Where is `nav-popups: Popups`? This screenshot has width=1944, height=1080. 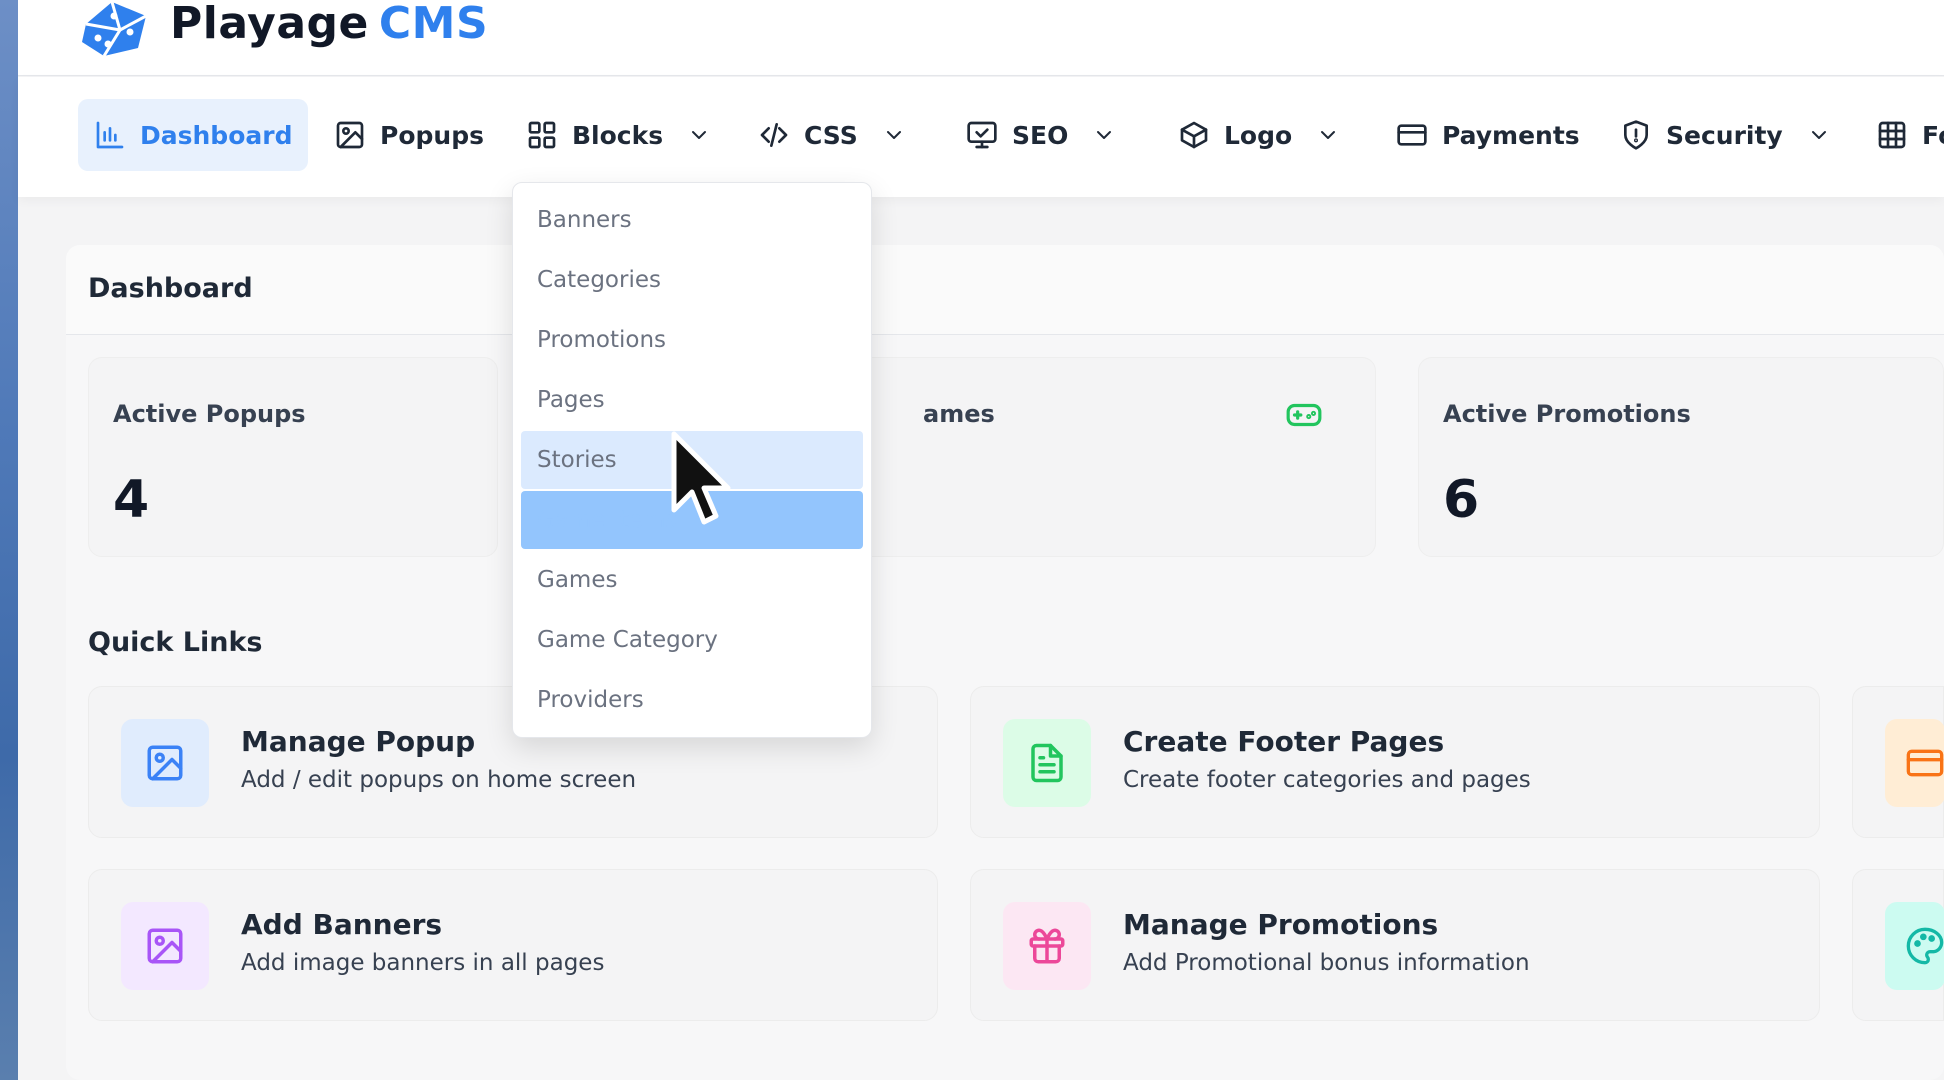
nav-popups: Popups is located at coordinates (409, 135).